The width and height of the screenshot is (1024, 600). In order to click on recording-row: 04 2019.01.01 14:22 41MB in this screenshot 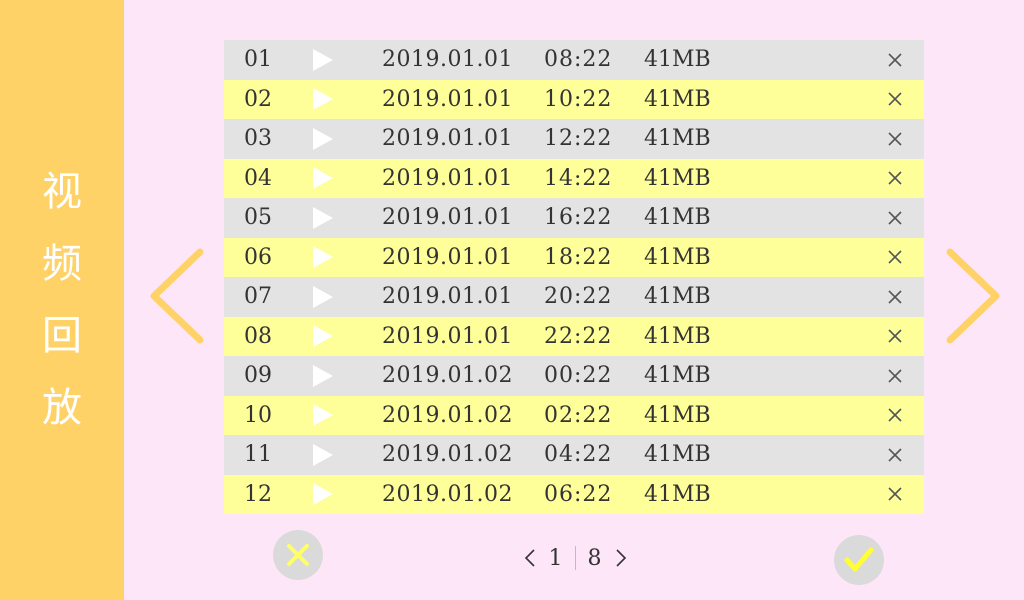, I will do `click(574, 178)`.